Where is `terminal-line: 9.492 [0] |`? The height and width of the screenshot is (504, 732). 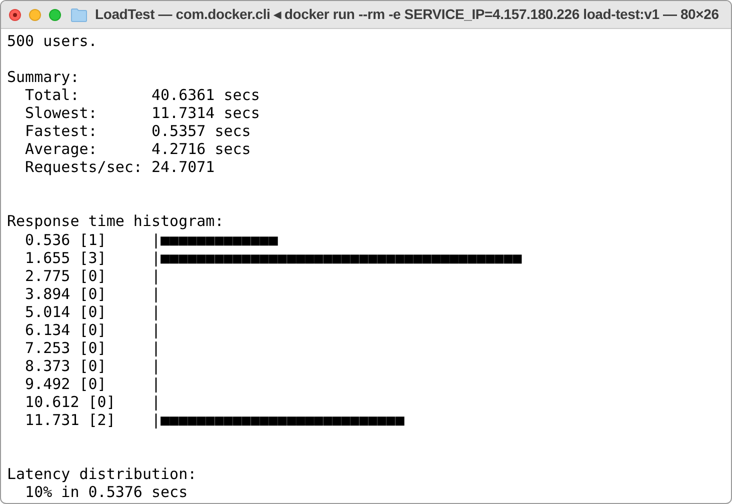 terminal-line: 9.492 [0] | is located at coordinates (92, 383).